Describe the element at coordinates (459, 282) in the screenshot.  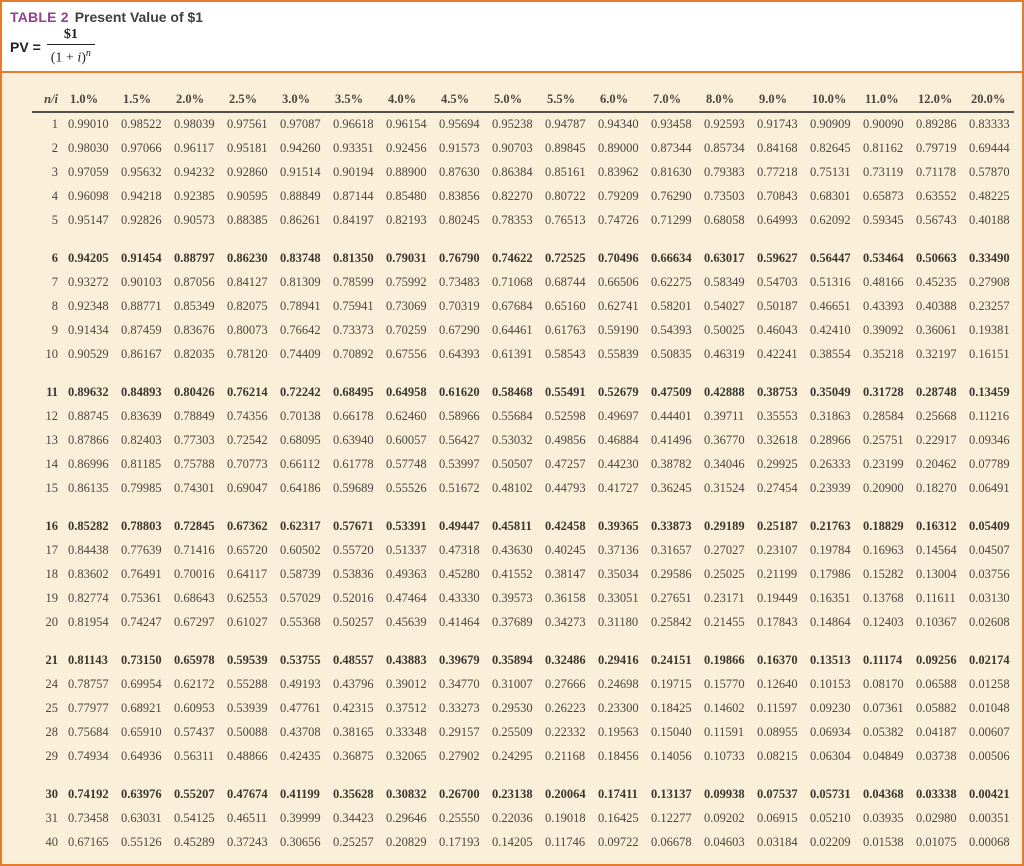
I see `pv-factor-cell: 0.73483` at that location.